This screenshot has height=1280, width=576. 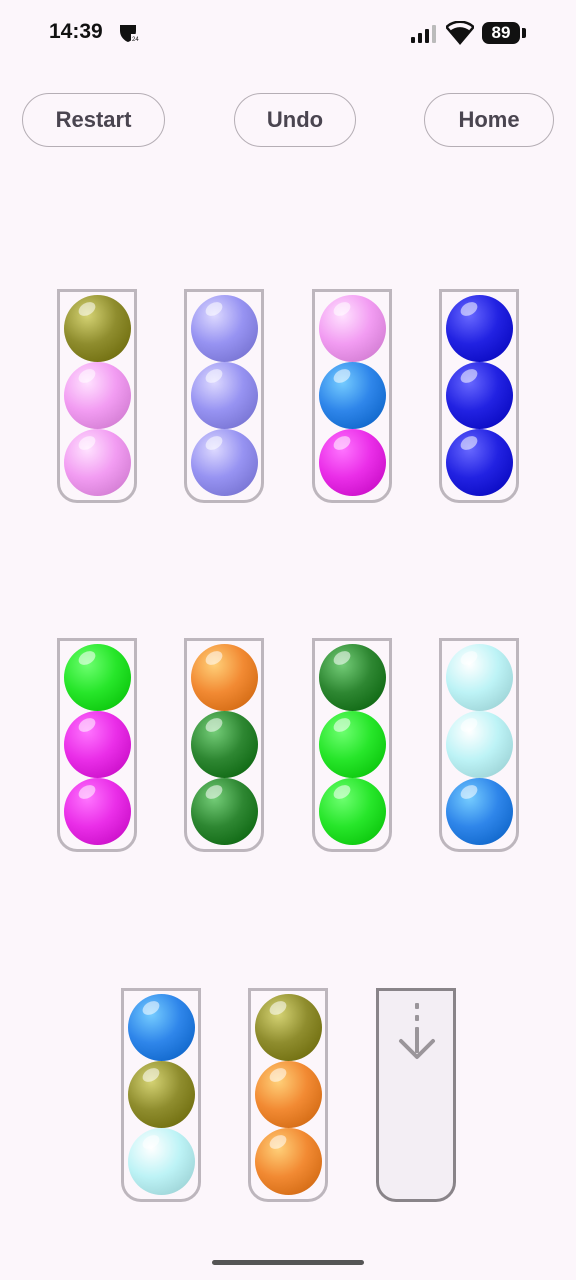 What do you see at coordinates (295, 120) in the screenshot?
I see `undo-button: Undo` at bounding box center [295, 120].